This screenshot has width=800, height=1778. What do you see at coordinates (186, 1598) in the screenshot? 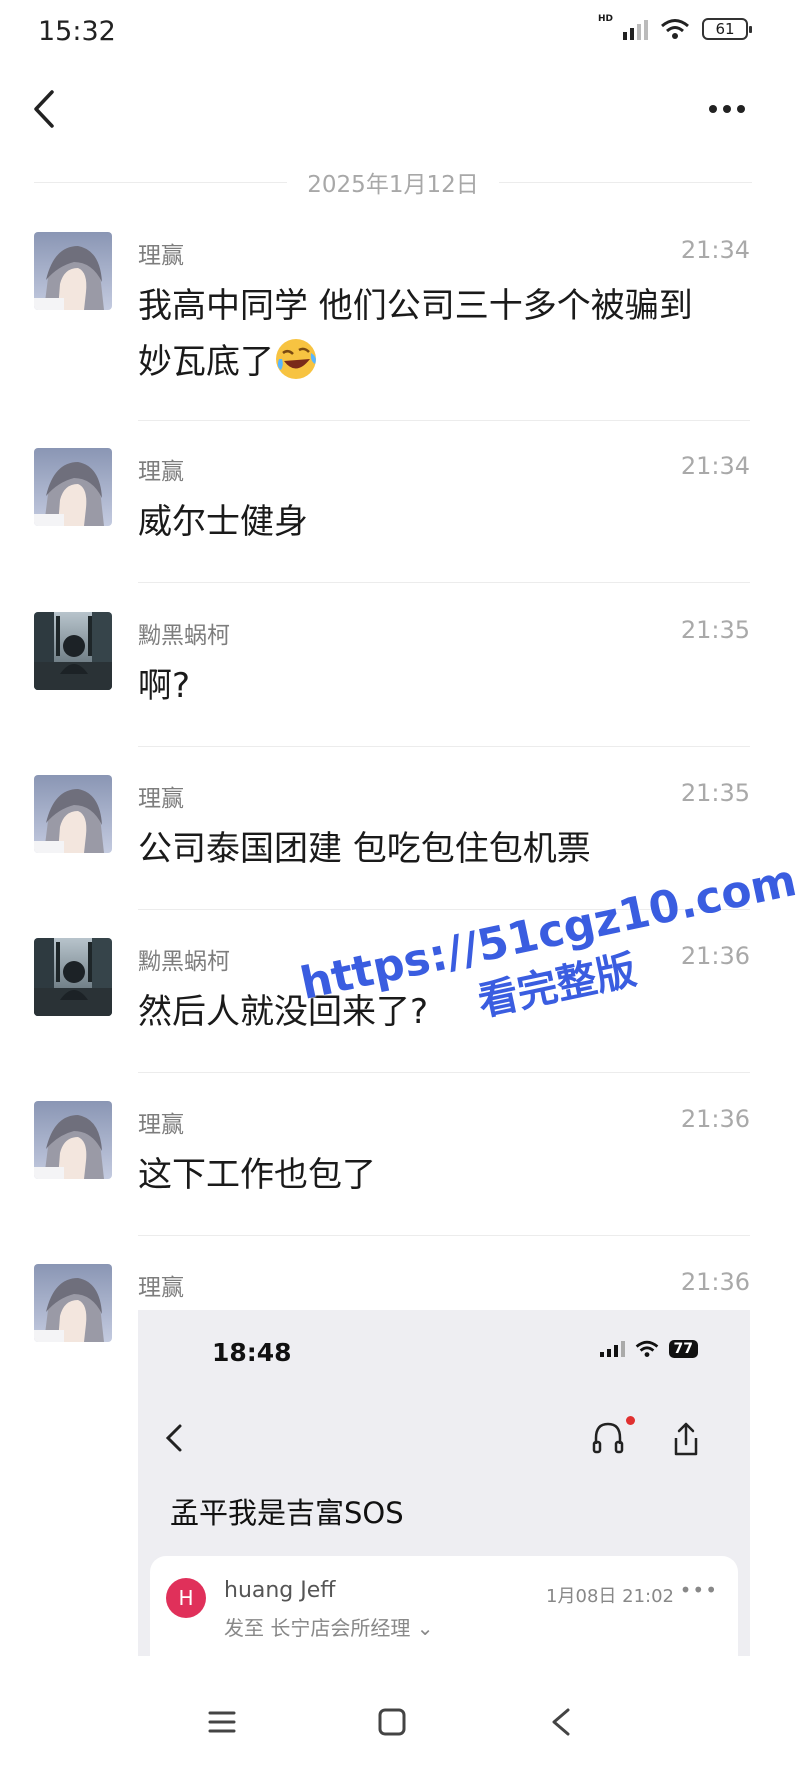
I see `sender-avatar: H` at bounding box center [186, 1598].